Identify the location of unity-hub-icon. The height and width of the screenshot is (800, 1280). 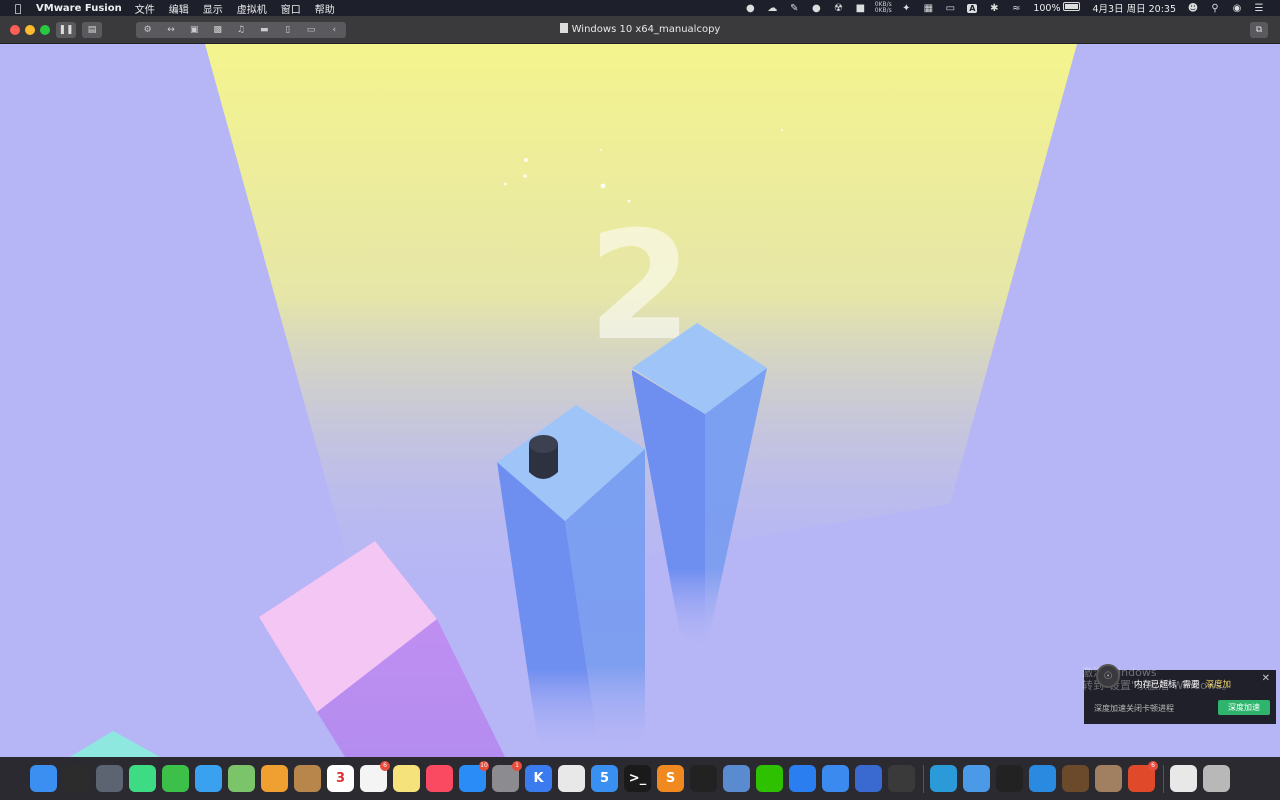
(1009, 778).